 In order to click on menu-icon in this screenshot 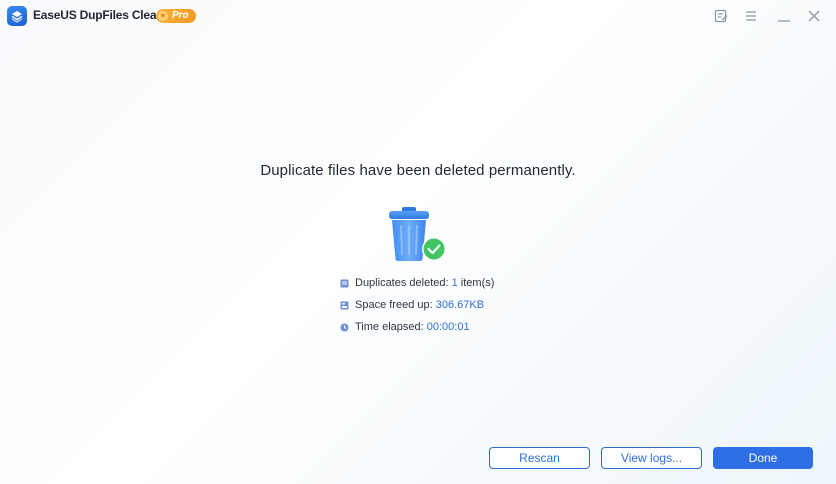, I will do `click(751, 16)`.